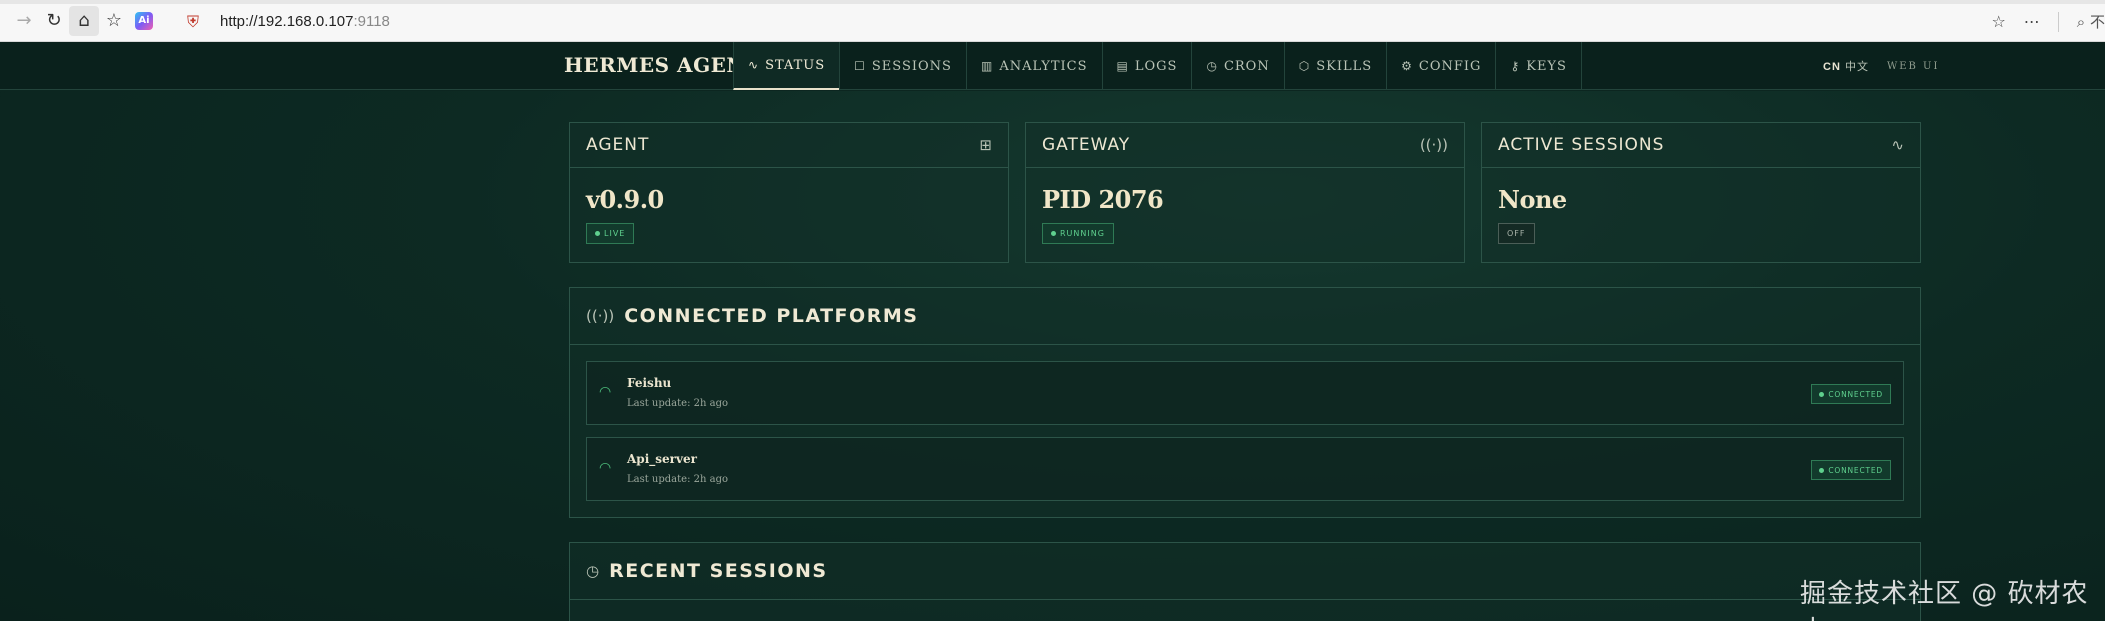  What do you see at coordinates (1245, 192) in the screenshot?
I see `gateway-card: GATEWAY ((·)) PID 2076 RUNNING` at bounding box center [1245, 192].